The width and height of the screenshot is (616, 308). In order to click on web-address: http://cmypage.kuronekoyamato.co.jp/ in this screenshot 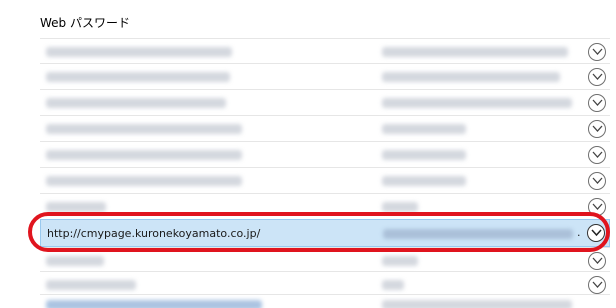, I will do `click(154, 233)`.